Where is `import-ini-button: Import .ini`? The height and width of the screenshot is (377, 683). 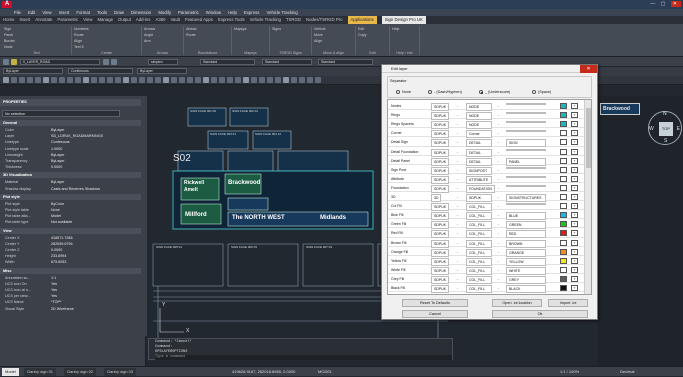
import-ini-button: Import .ini is located at coordinates (568, 303).